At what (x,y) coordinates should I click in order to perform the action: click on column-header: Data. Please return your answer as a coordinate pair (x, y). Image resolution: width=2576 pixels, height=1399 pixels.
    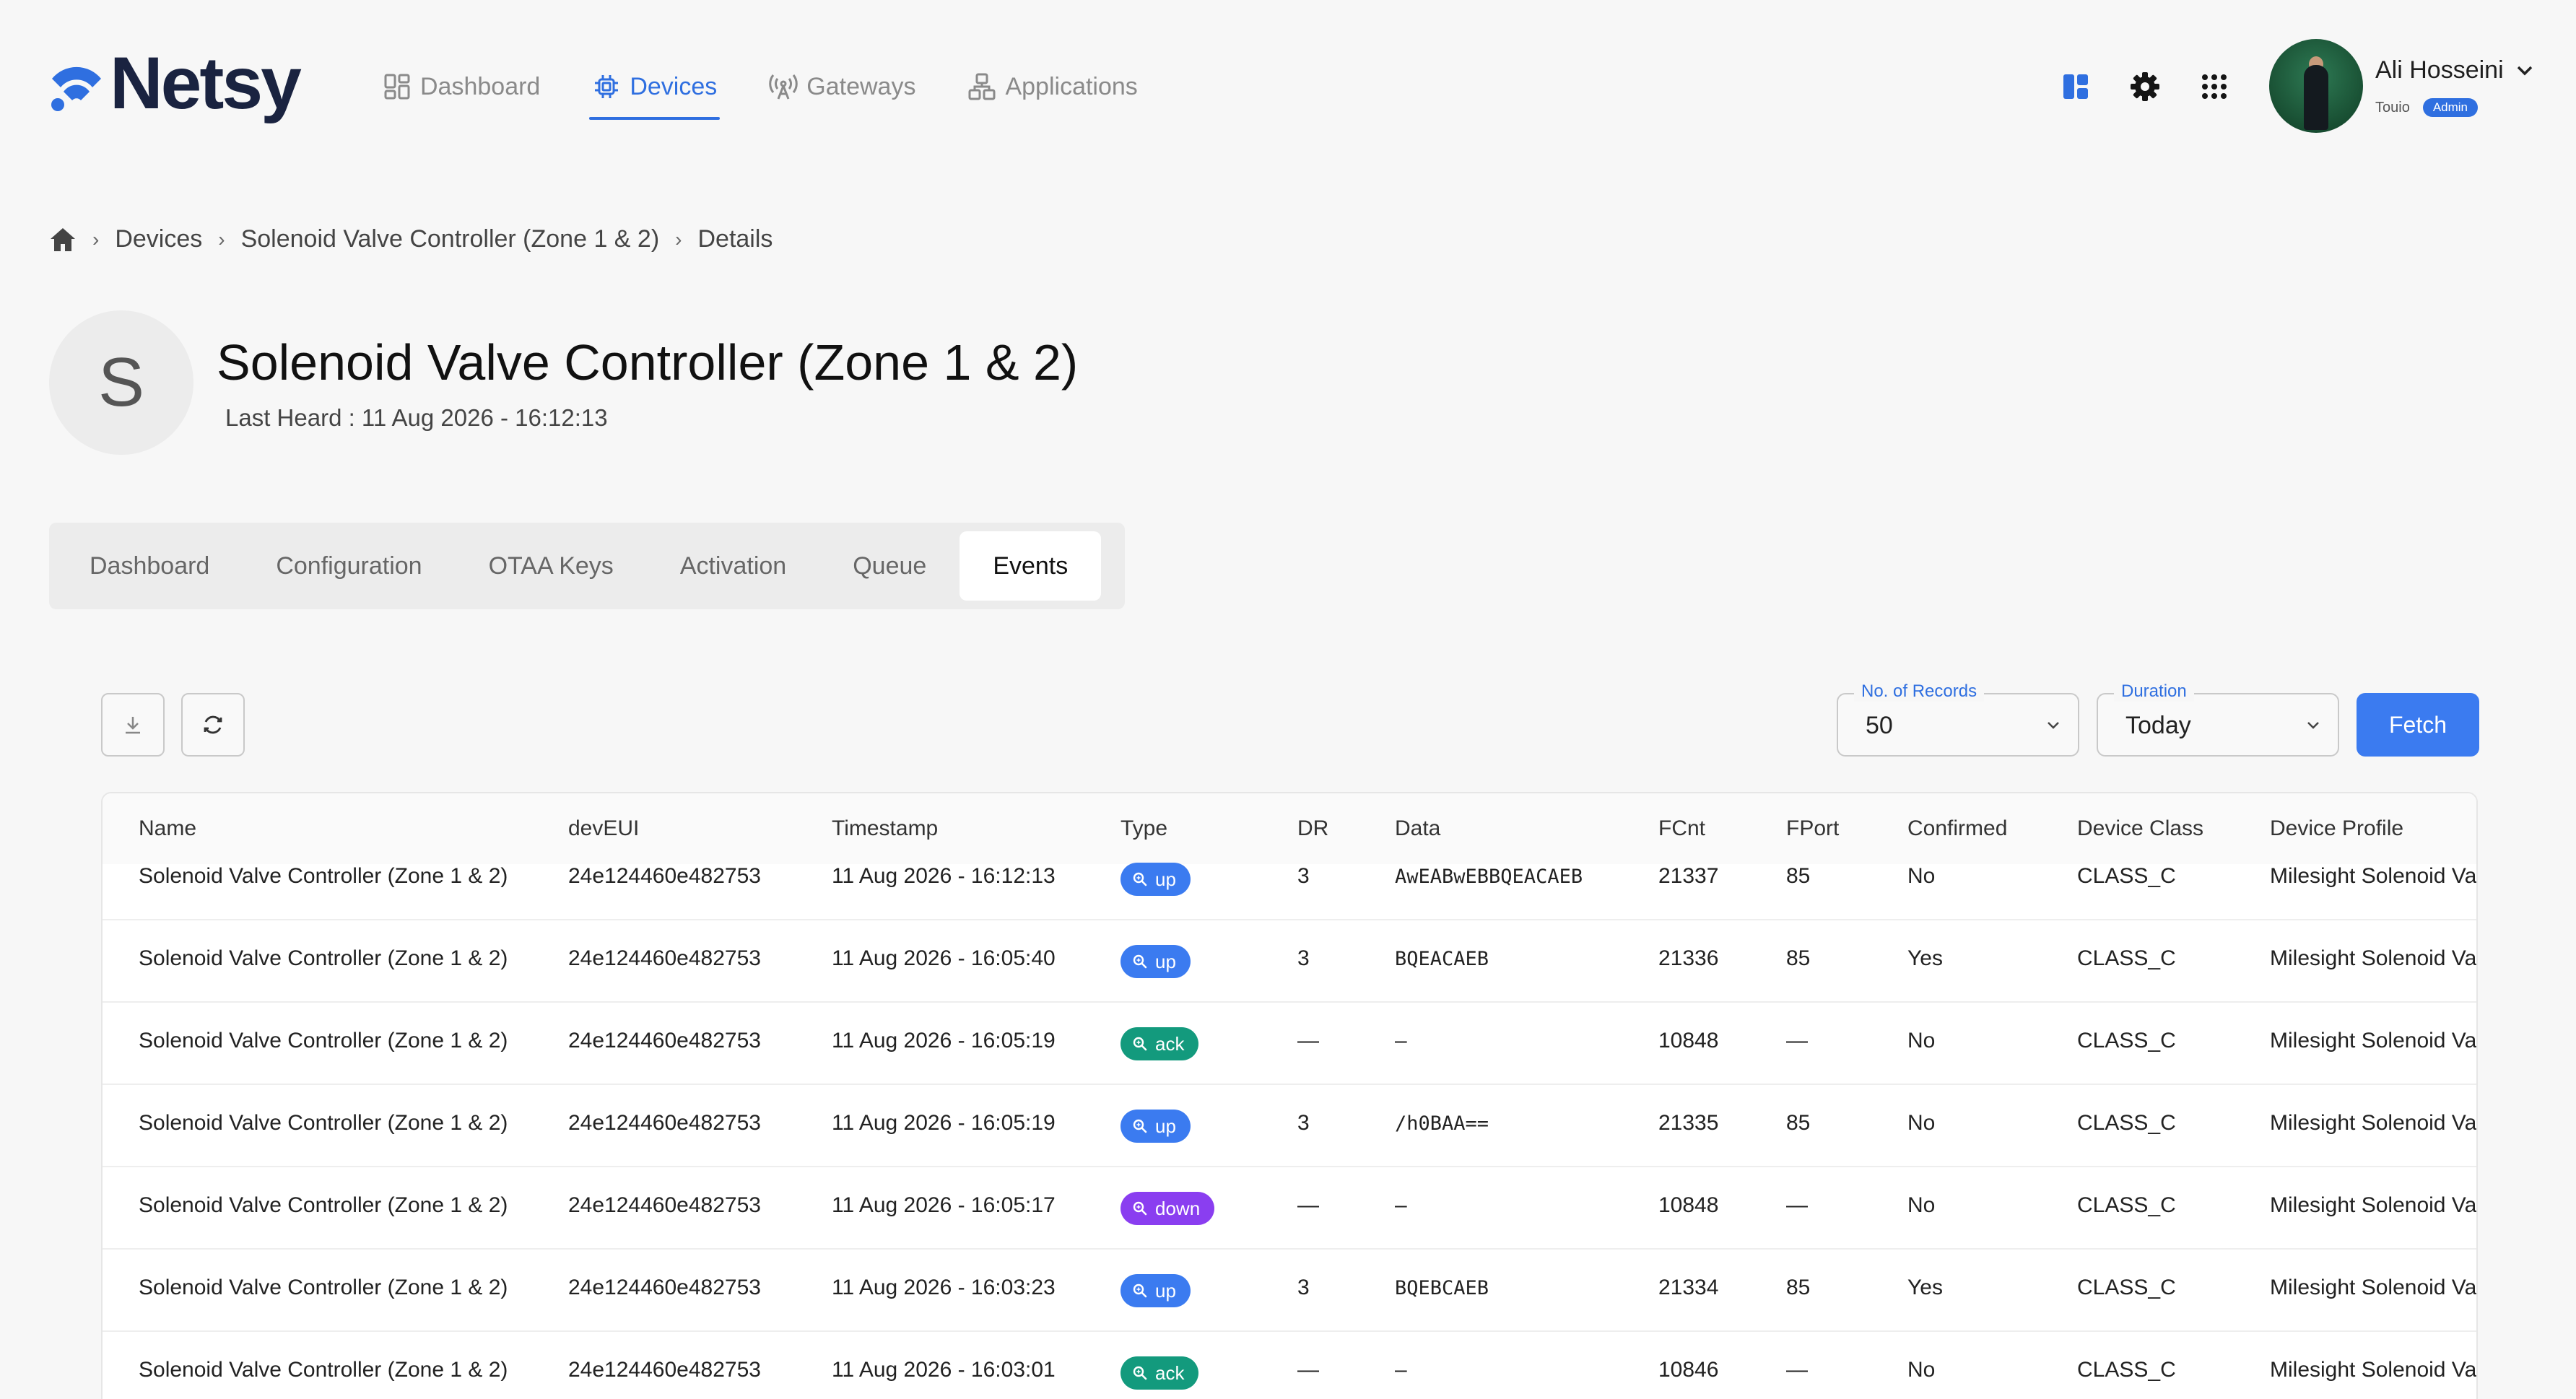
    Looking at the image, I should click on (1417, 828).